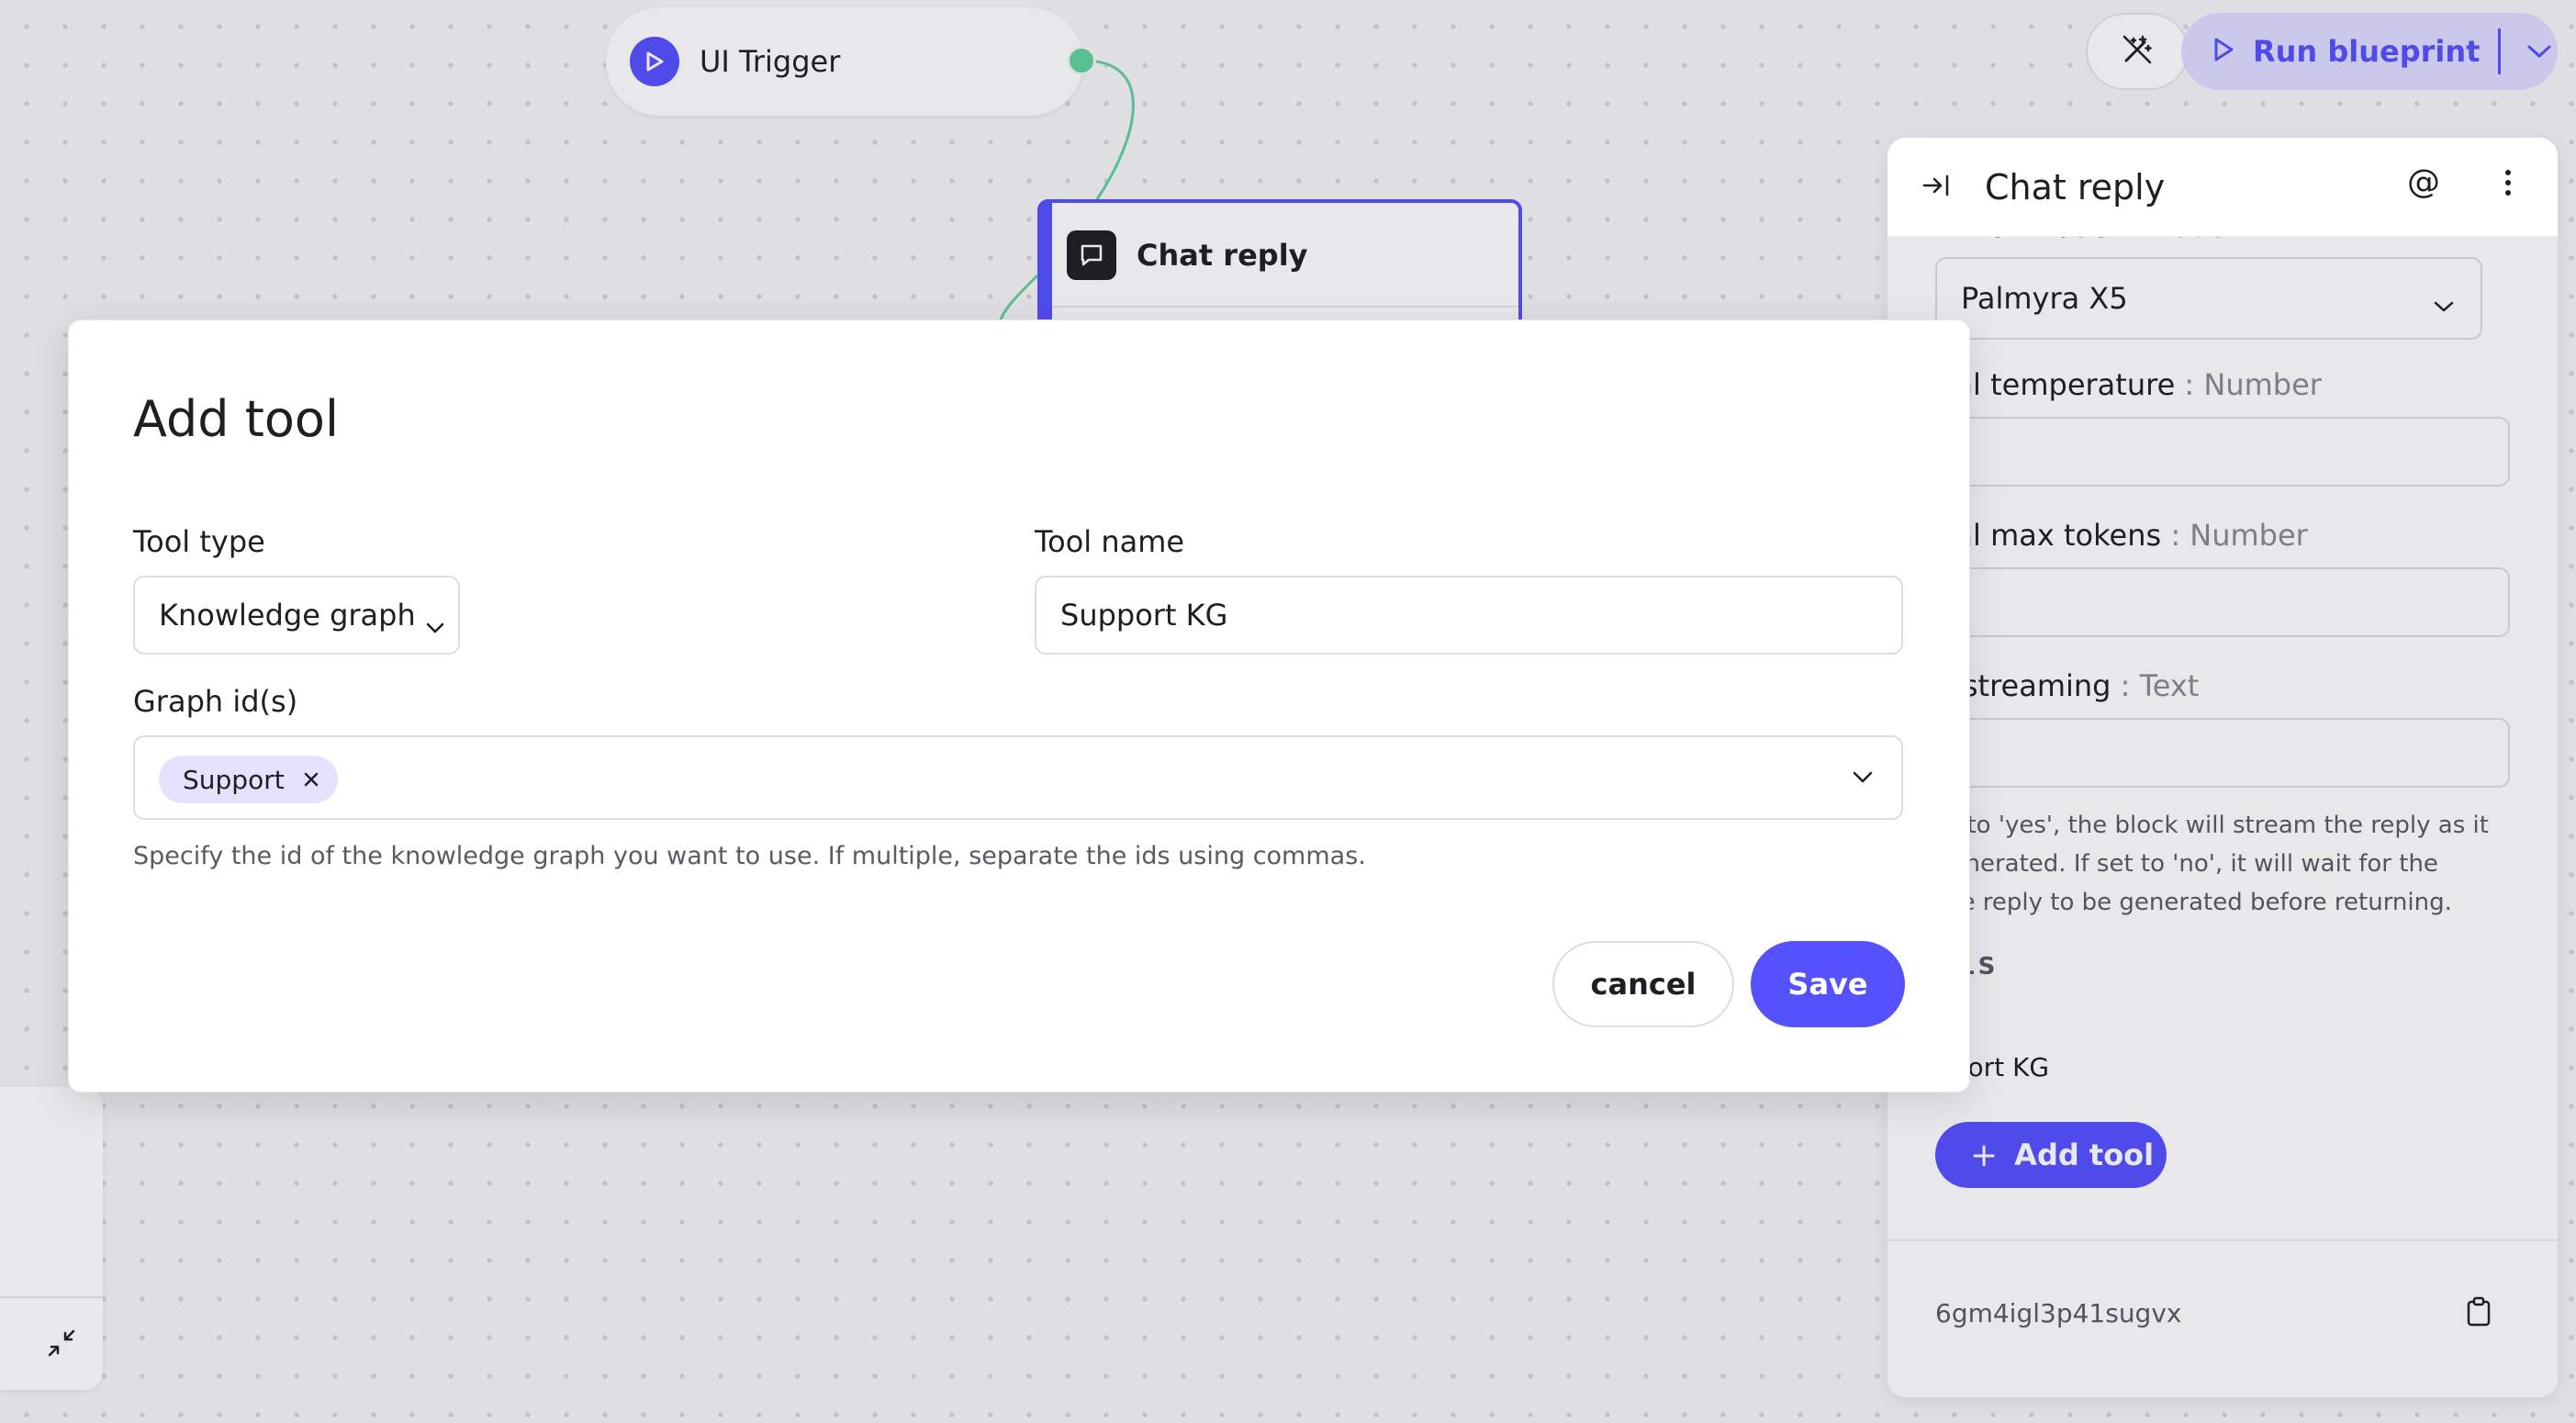 This screenshot has width=2576, height=1423. I want to click on graph-id-chip: Support, so click(248, 779).